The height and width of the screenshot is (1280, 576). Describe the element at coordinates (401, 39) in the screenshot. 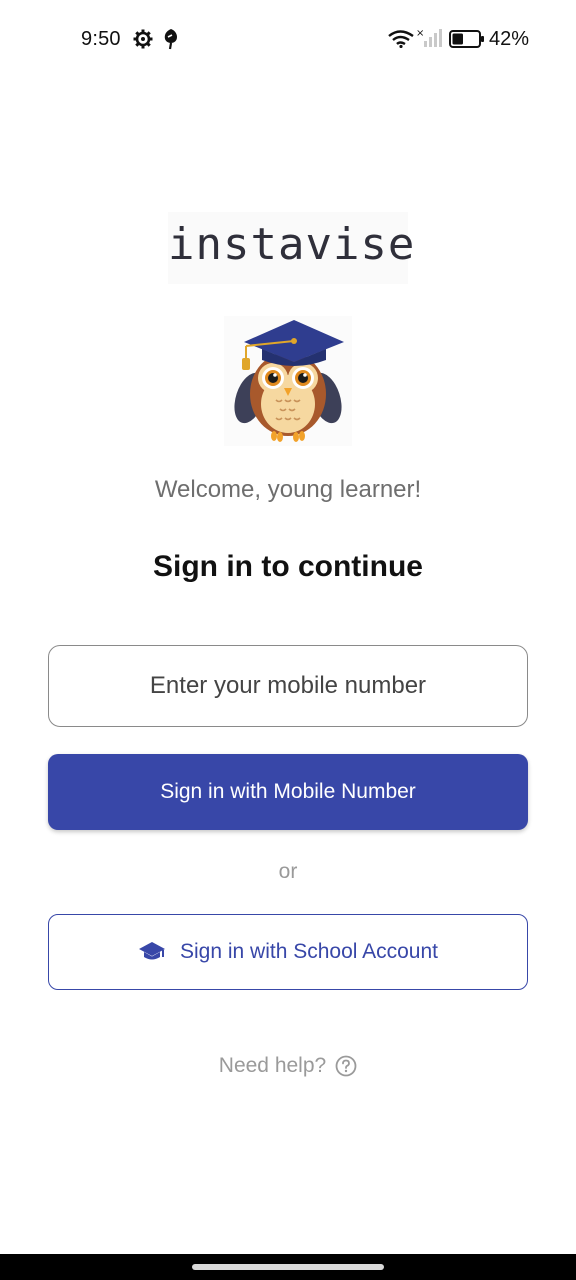

I see `wifi-icon` at that location.